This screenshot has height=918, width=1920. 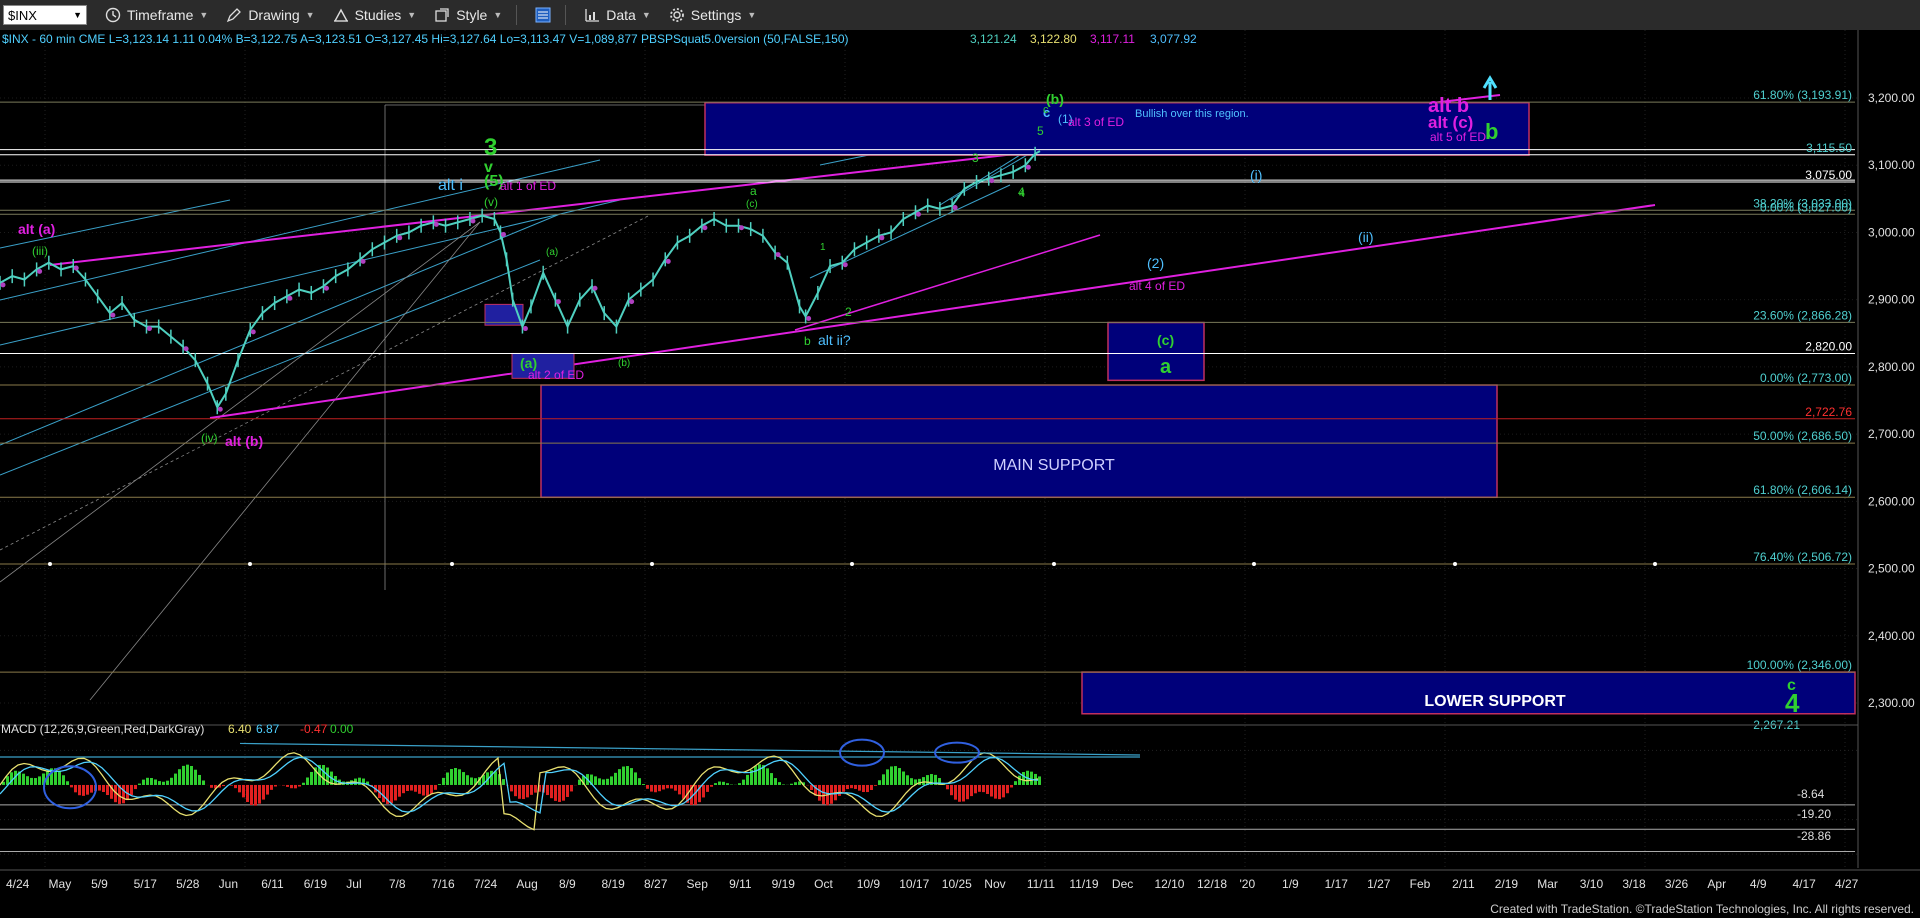 What do you see at coordinates (374, 15) in the screenshot?
I see `studies-button: Studies ▼` at bounding box center [374, 15].